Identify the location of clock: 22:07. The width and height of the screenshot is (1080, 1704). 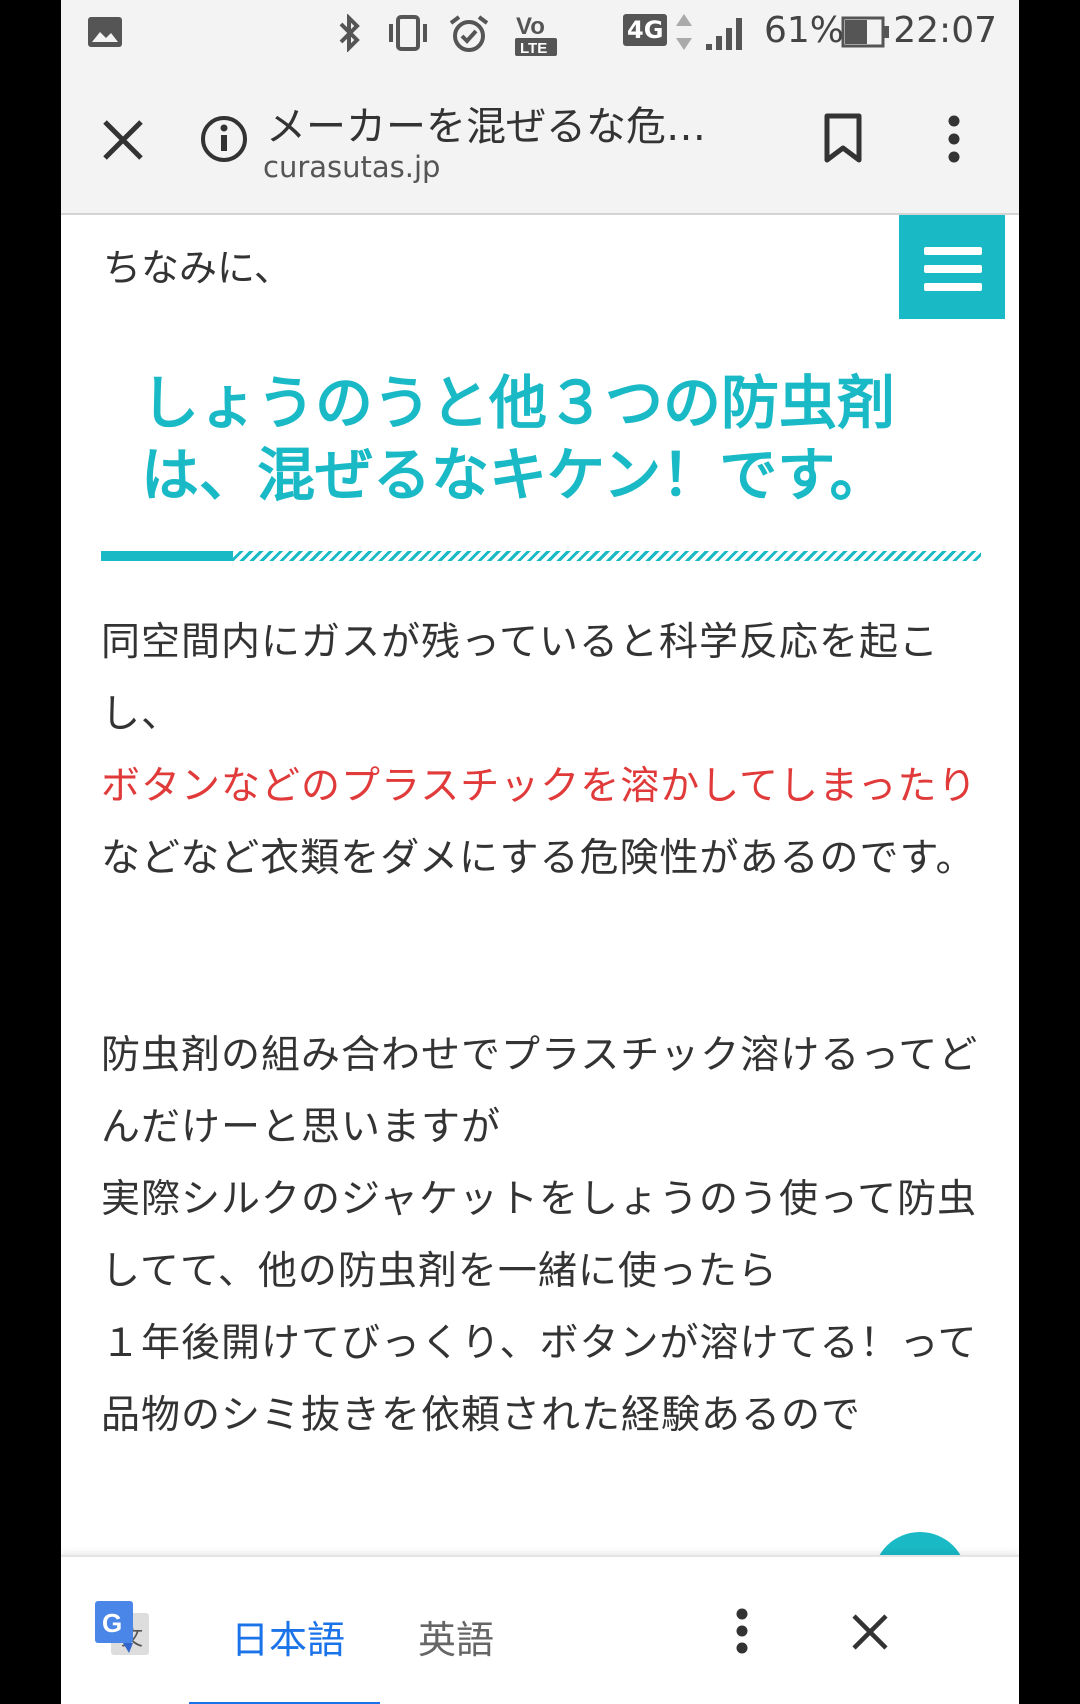
(945, 30).